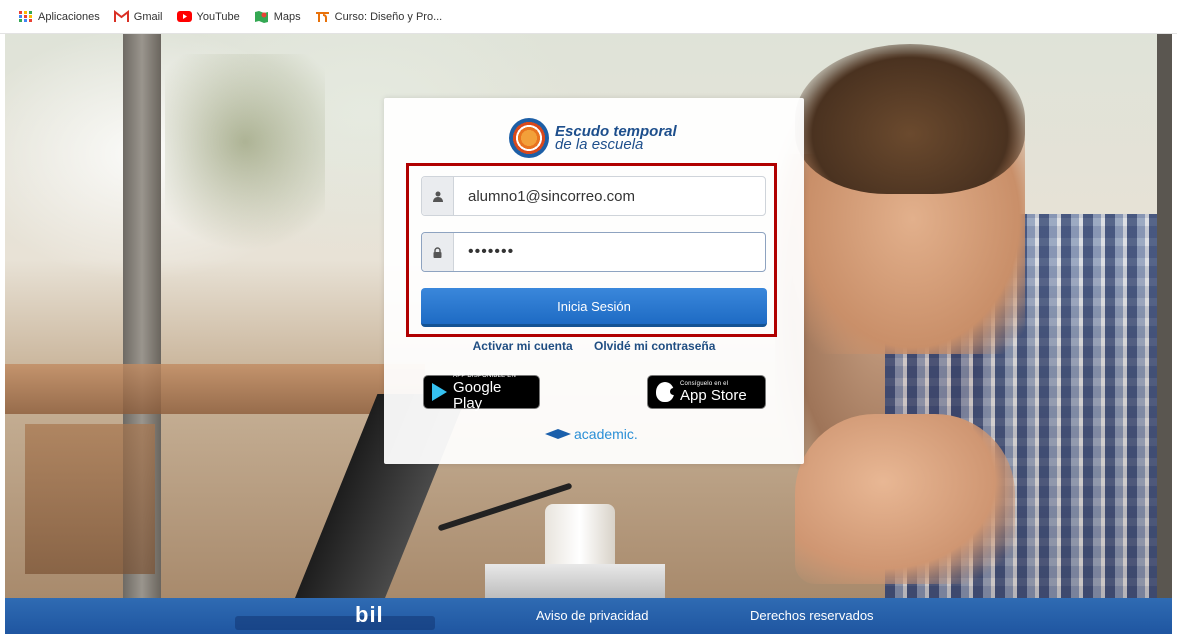 Image resolution: width=1177 pixels, height=634 pixels. I want to click on app-store-badge: Consíguelo en el App Store, so click(706, 392).